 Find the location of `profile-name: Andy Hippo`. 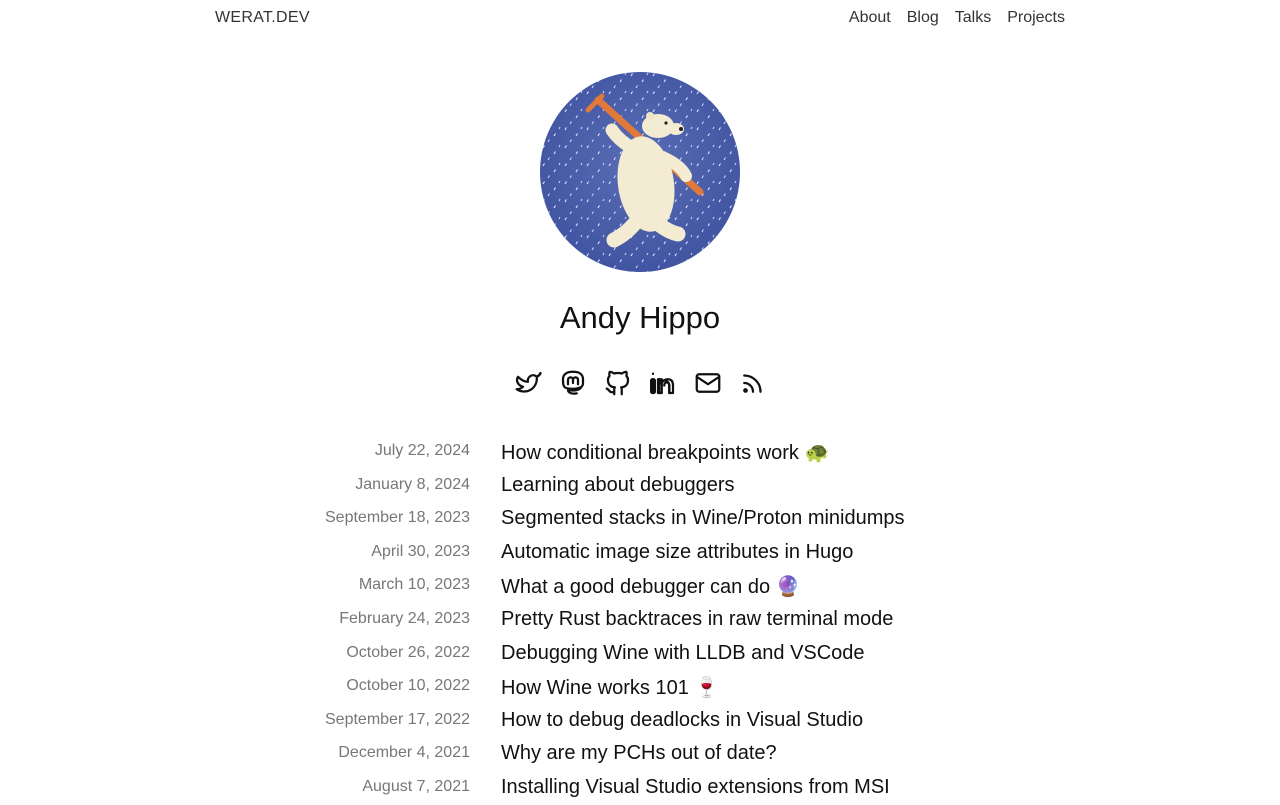

profile-name: Andy Hippo is located at coordinates (640, 317).